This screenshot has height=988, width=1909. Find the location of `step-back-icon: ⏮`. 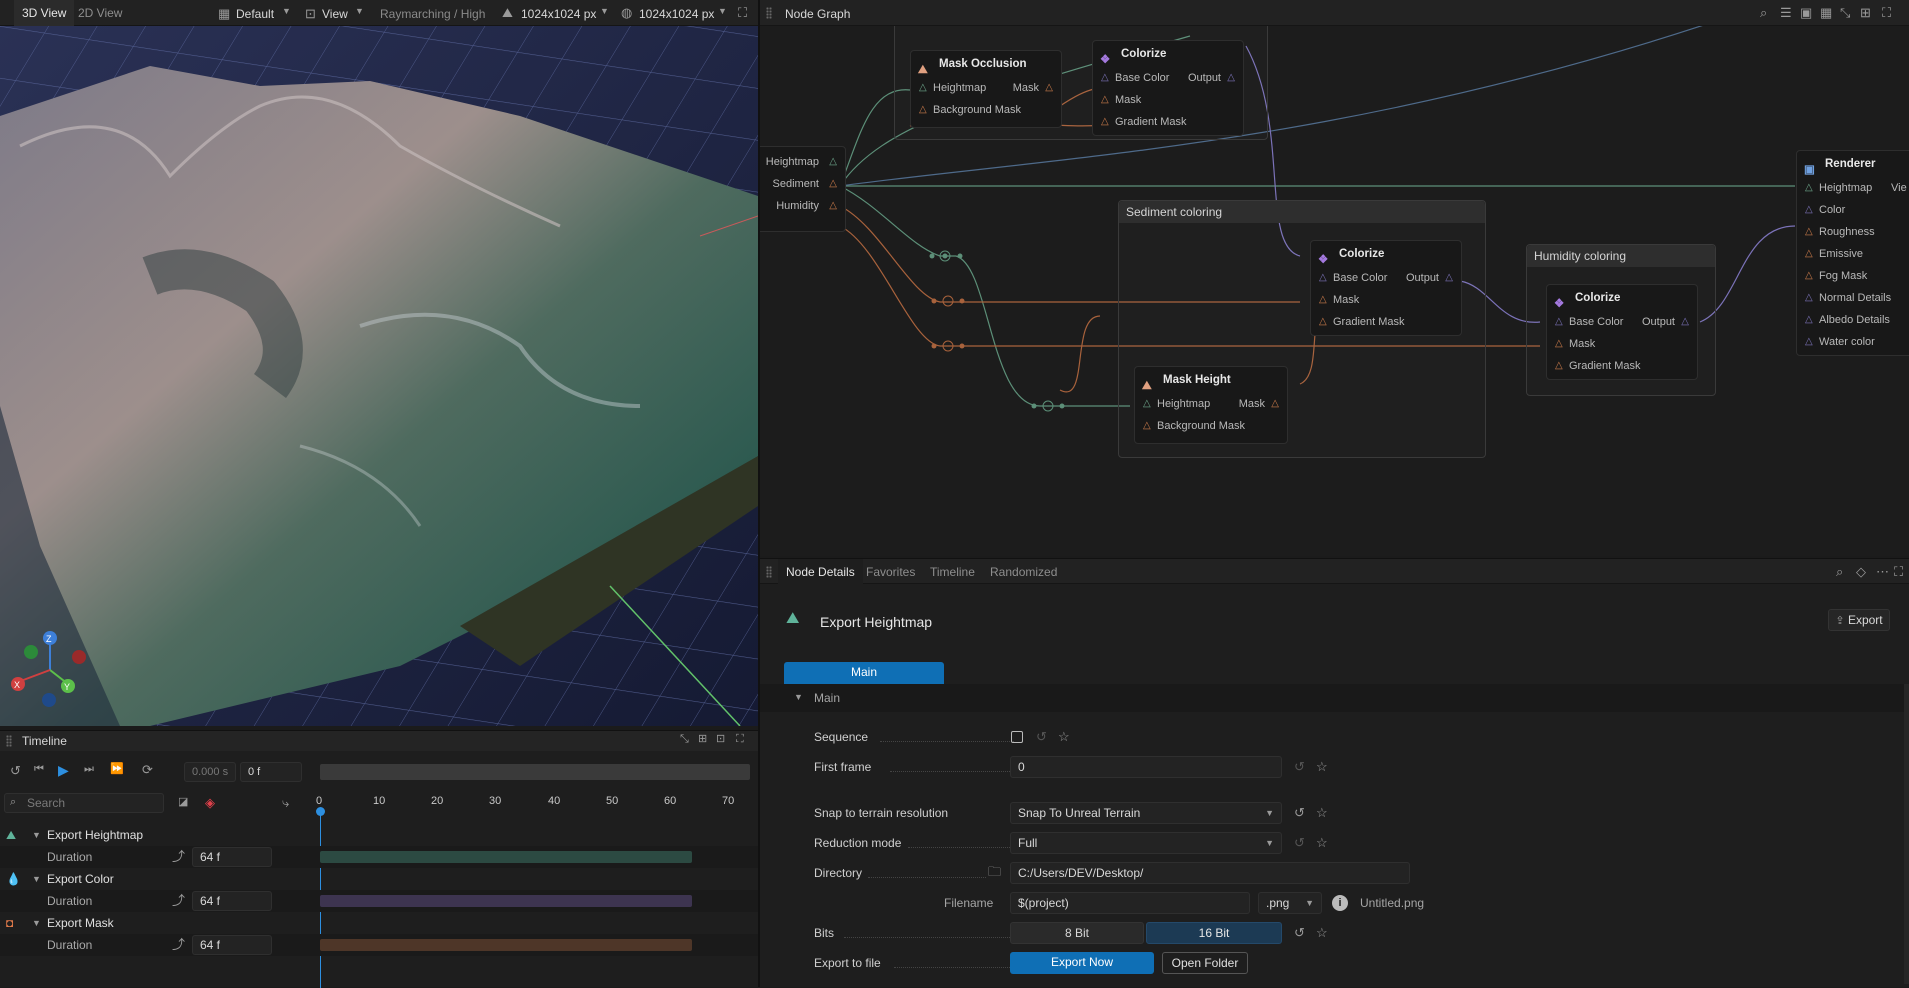

step-back-icon: ⏮ is located at coordinates (39, 769).